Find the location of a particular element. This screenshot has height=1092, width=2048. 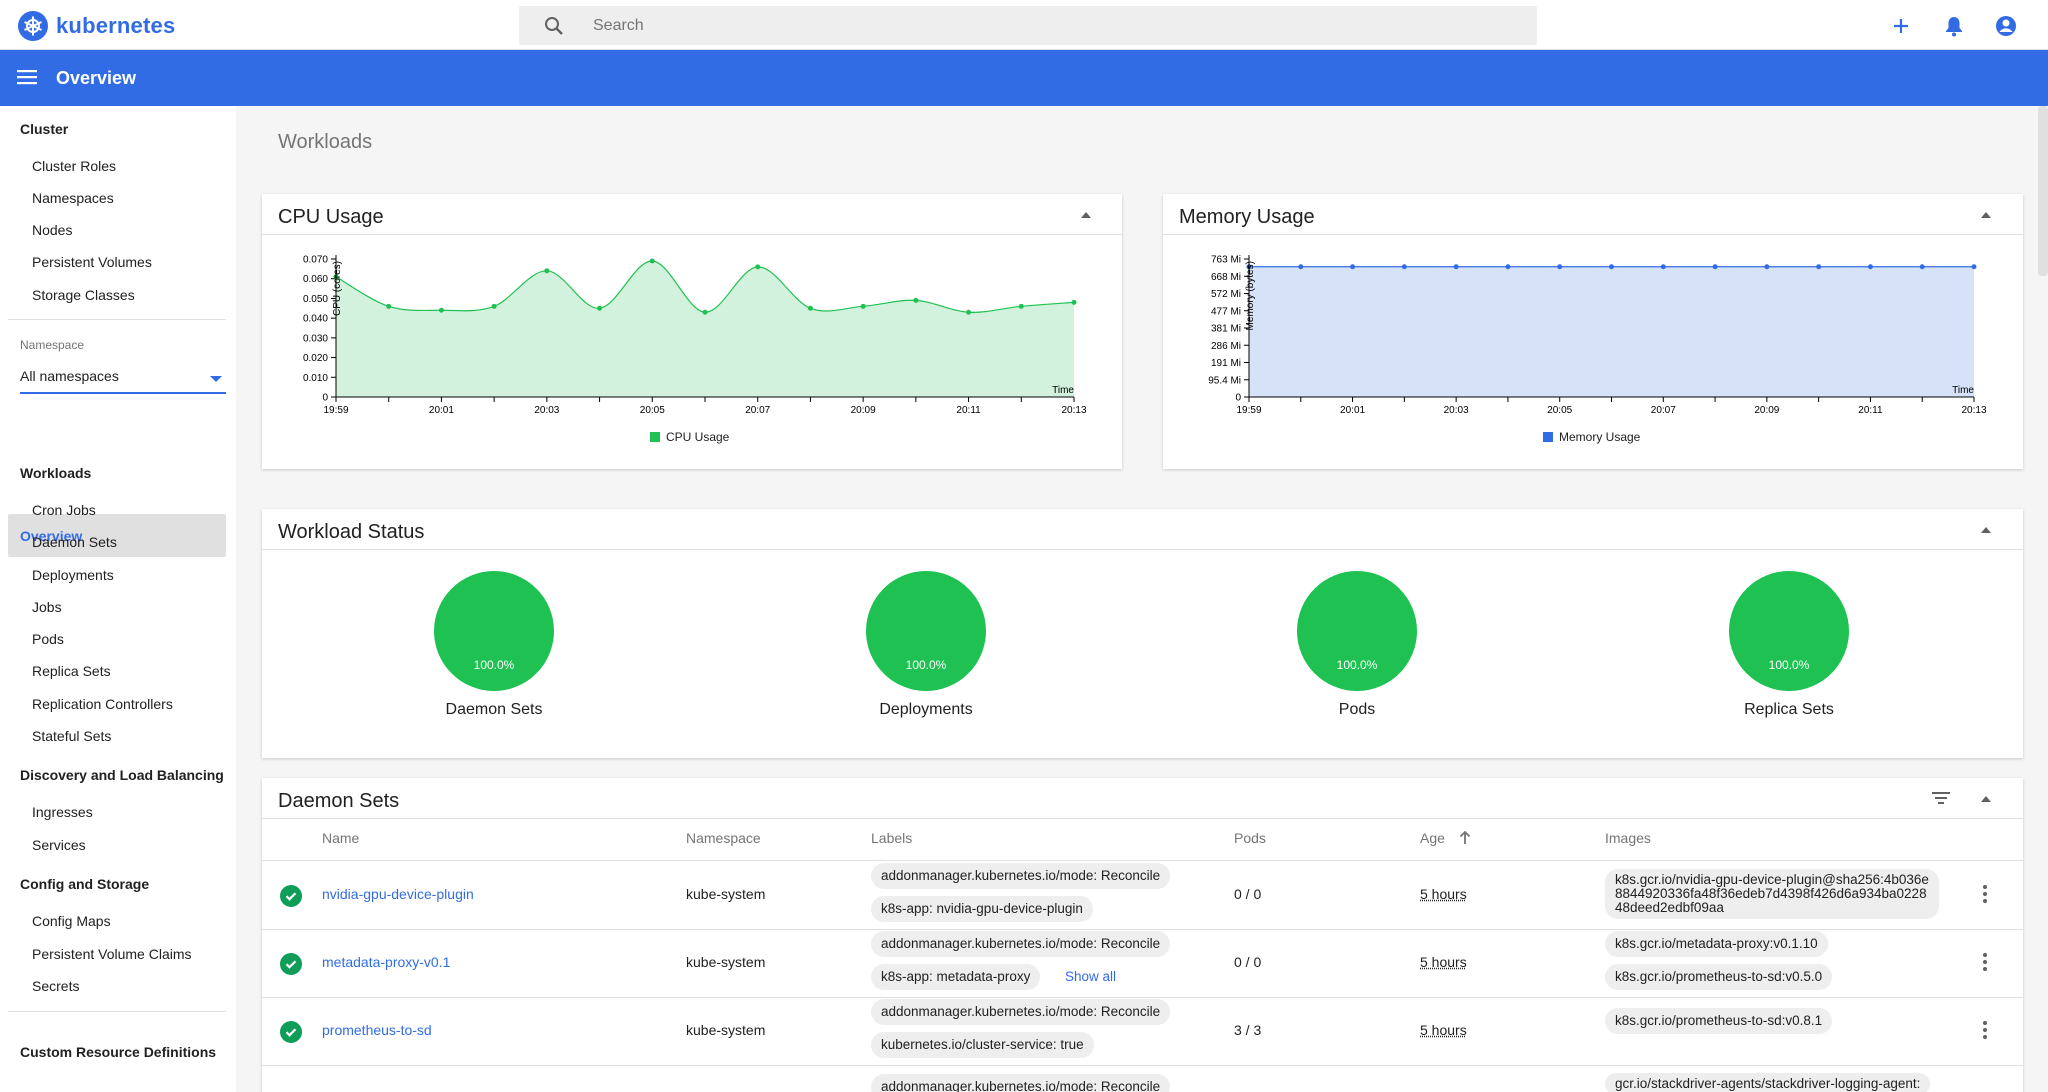

search-icon is located at coordinates (554, 28).